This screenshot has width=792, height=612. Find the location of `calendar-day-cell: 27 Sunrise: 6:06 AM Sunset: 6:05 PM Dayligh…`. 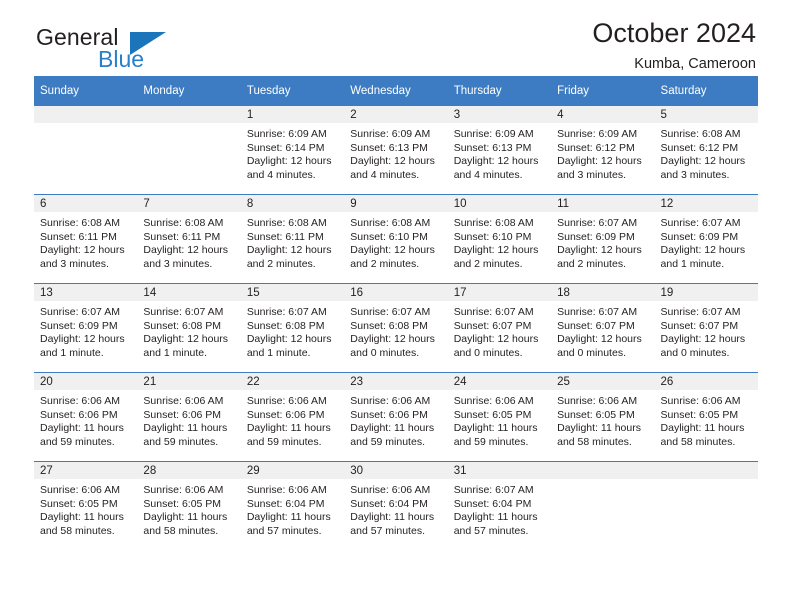

calendar-day-cell: 27 Sunrise: 6:06 AM Sunset: 6:05 PM Dayligh… is located at coordinates (86, 505).